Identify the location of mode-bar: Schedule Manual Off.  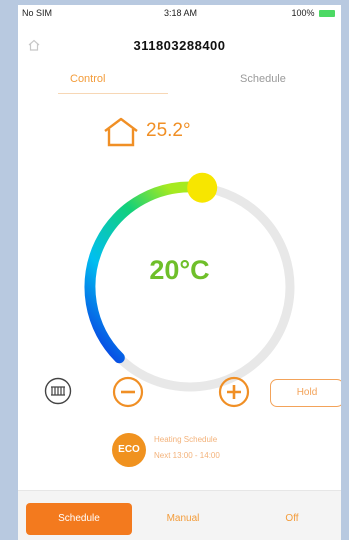
(179, 515).